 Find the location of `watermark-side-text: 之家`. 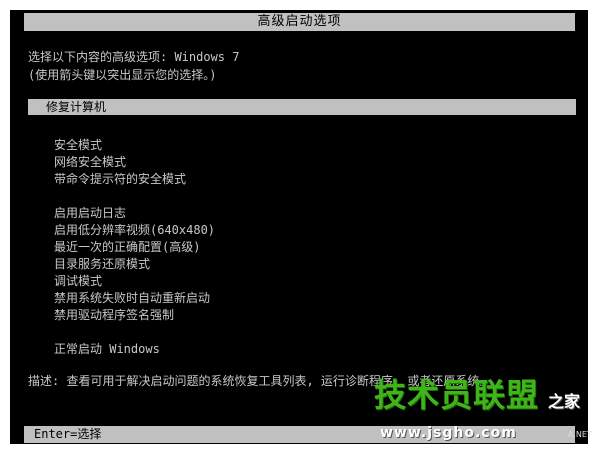

watermark-side-text: 之家 is located at coordinates (564, 401).